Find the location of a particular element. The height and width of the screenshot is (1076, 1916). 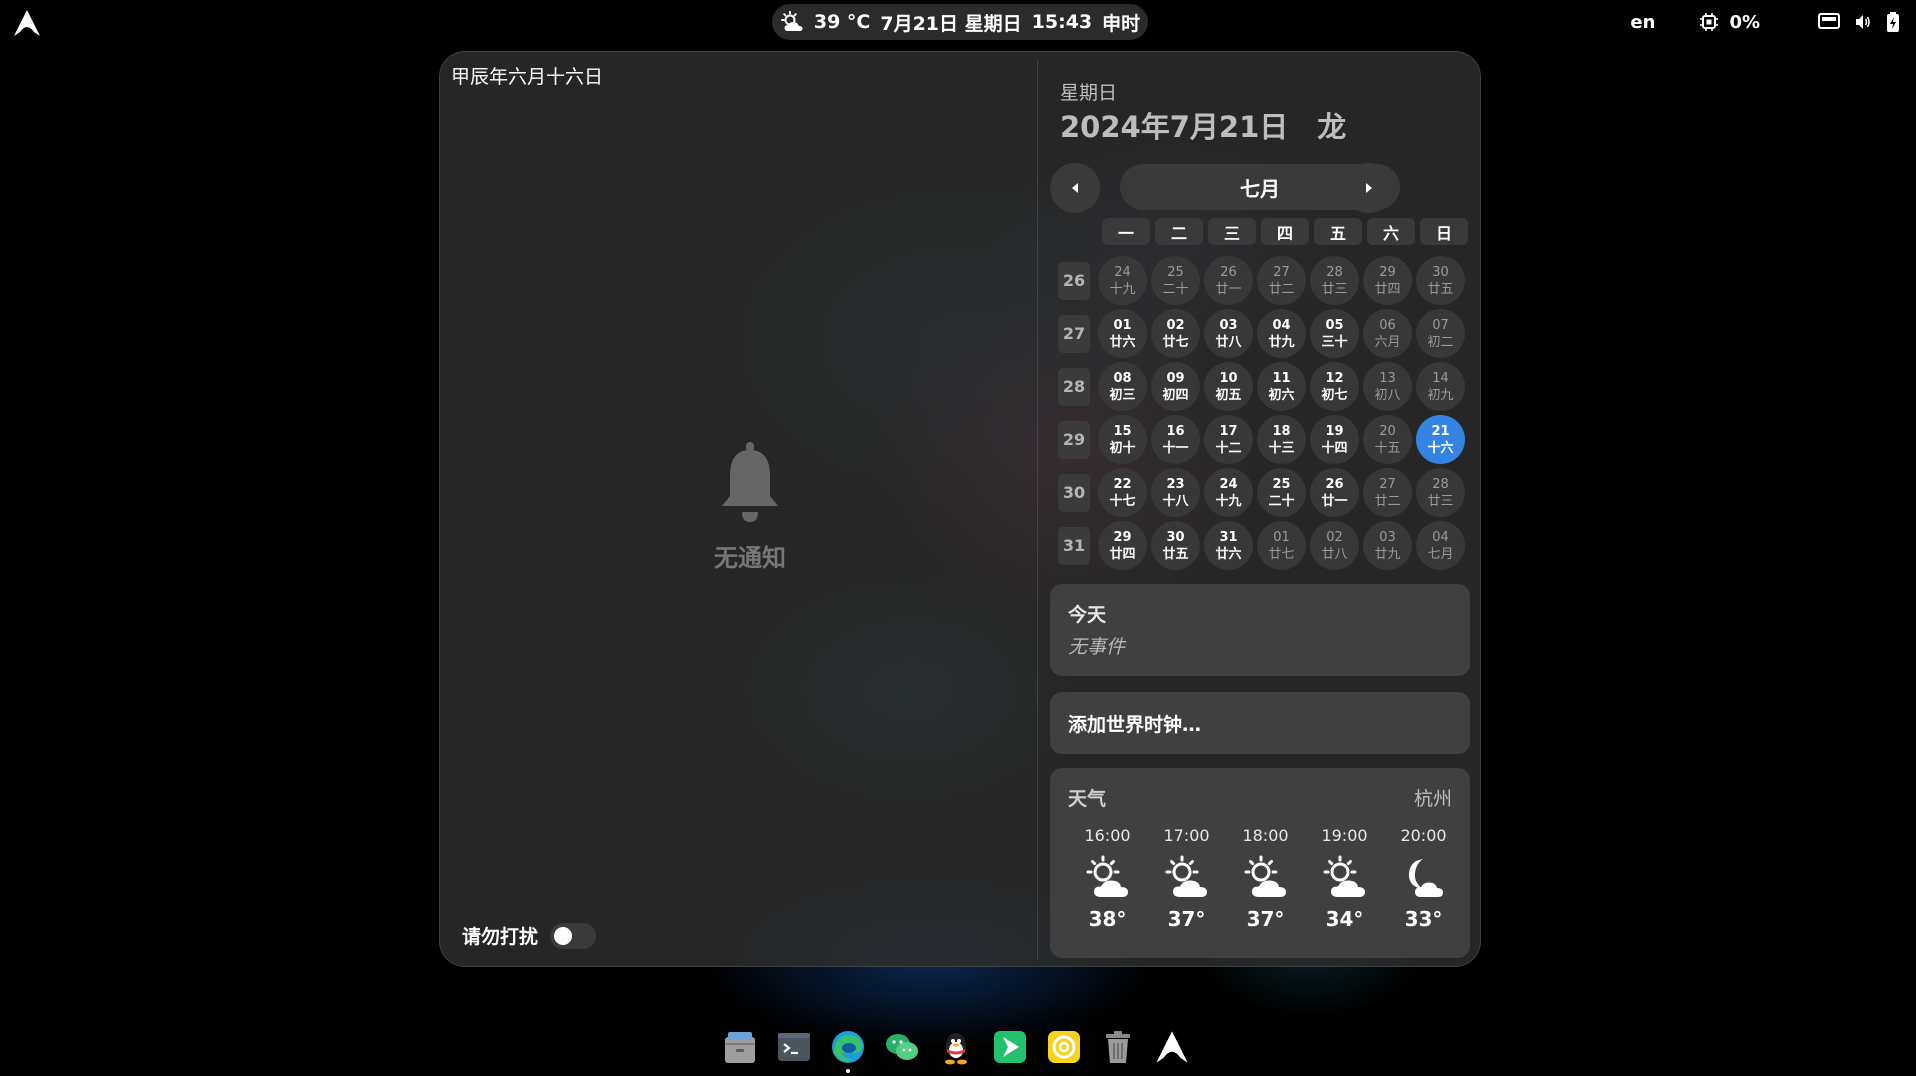

clock-date: 7月21日 星期日 is located at coordinates (951, 23).